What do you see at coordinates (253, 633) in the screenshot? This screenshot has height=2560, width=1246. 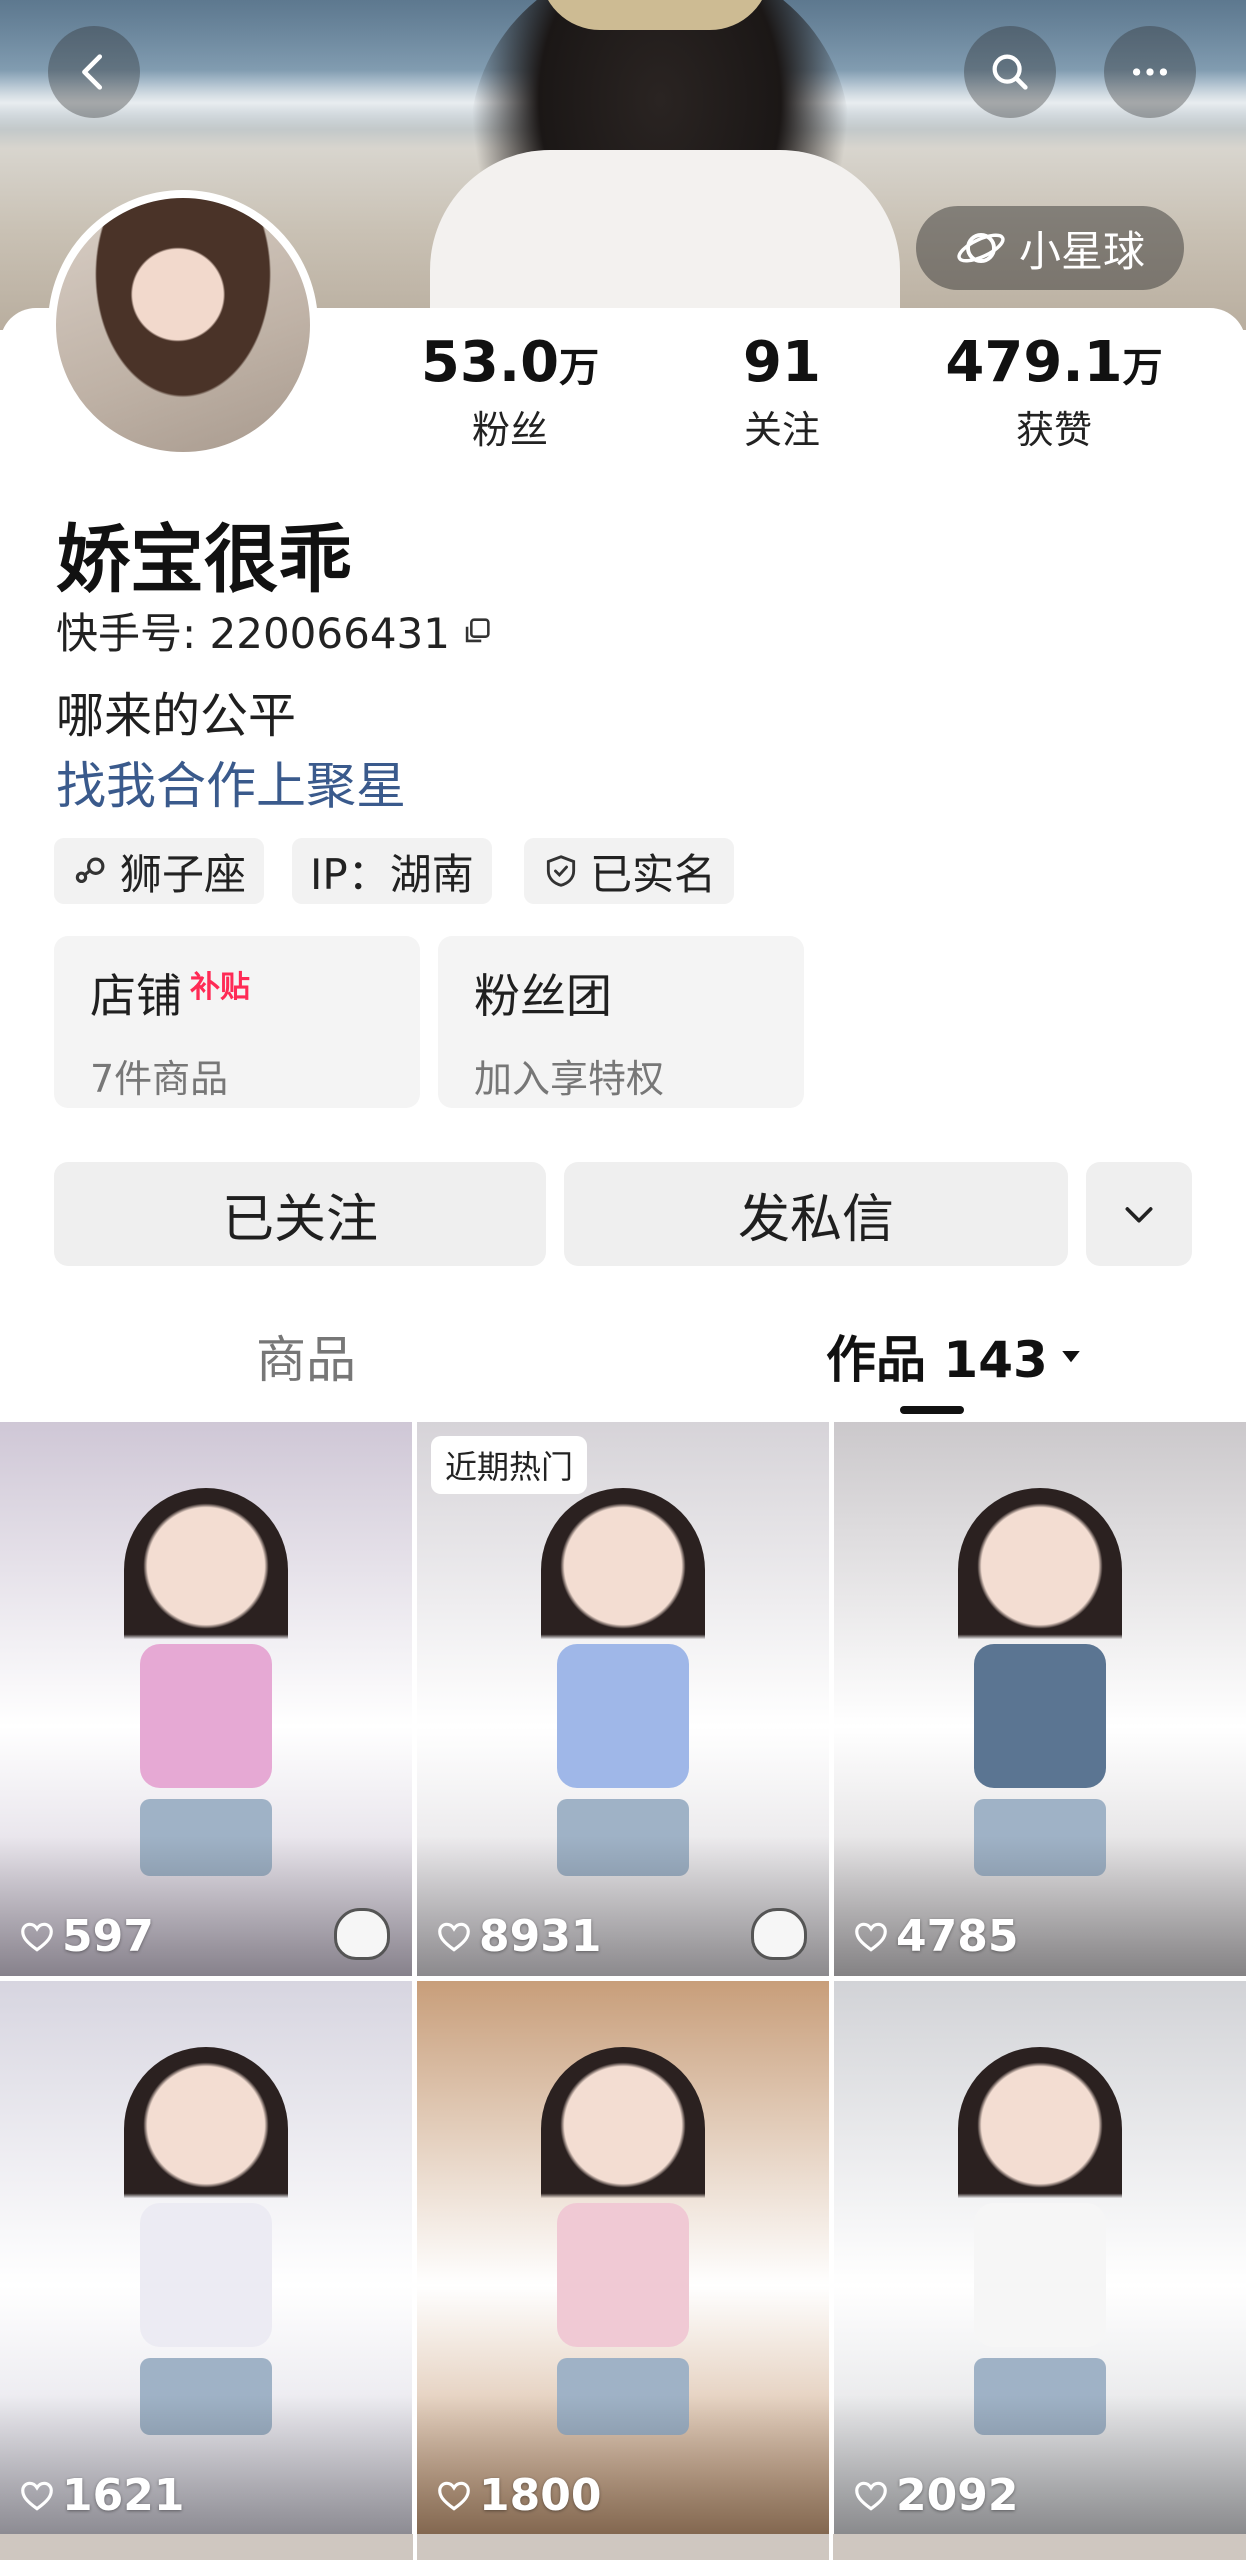 I see `account-id-text: 快手号: 220066431` at bounding box center [253, 633].